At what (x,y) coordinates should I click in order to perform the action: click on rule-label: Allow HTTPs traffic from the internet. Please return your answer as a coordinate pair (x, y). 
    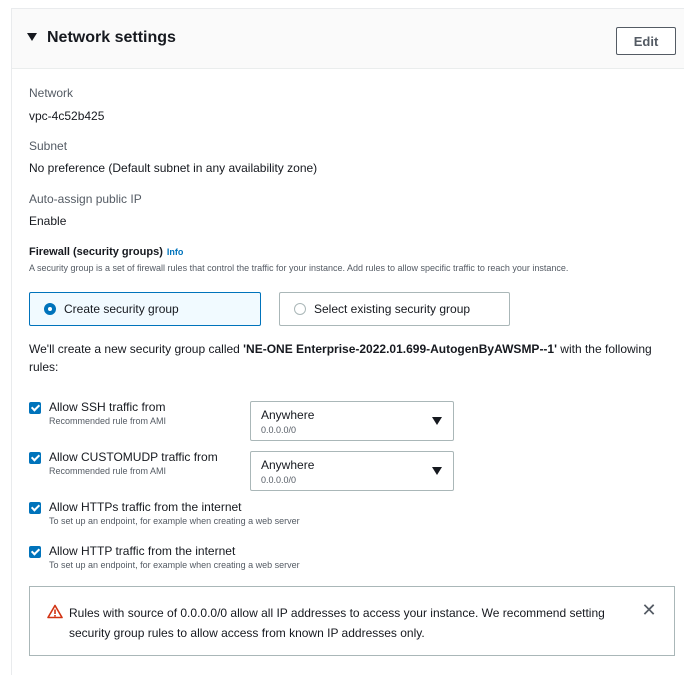
    Looking at the image, I should click on (145, 507).